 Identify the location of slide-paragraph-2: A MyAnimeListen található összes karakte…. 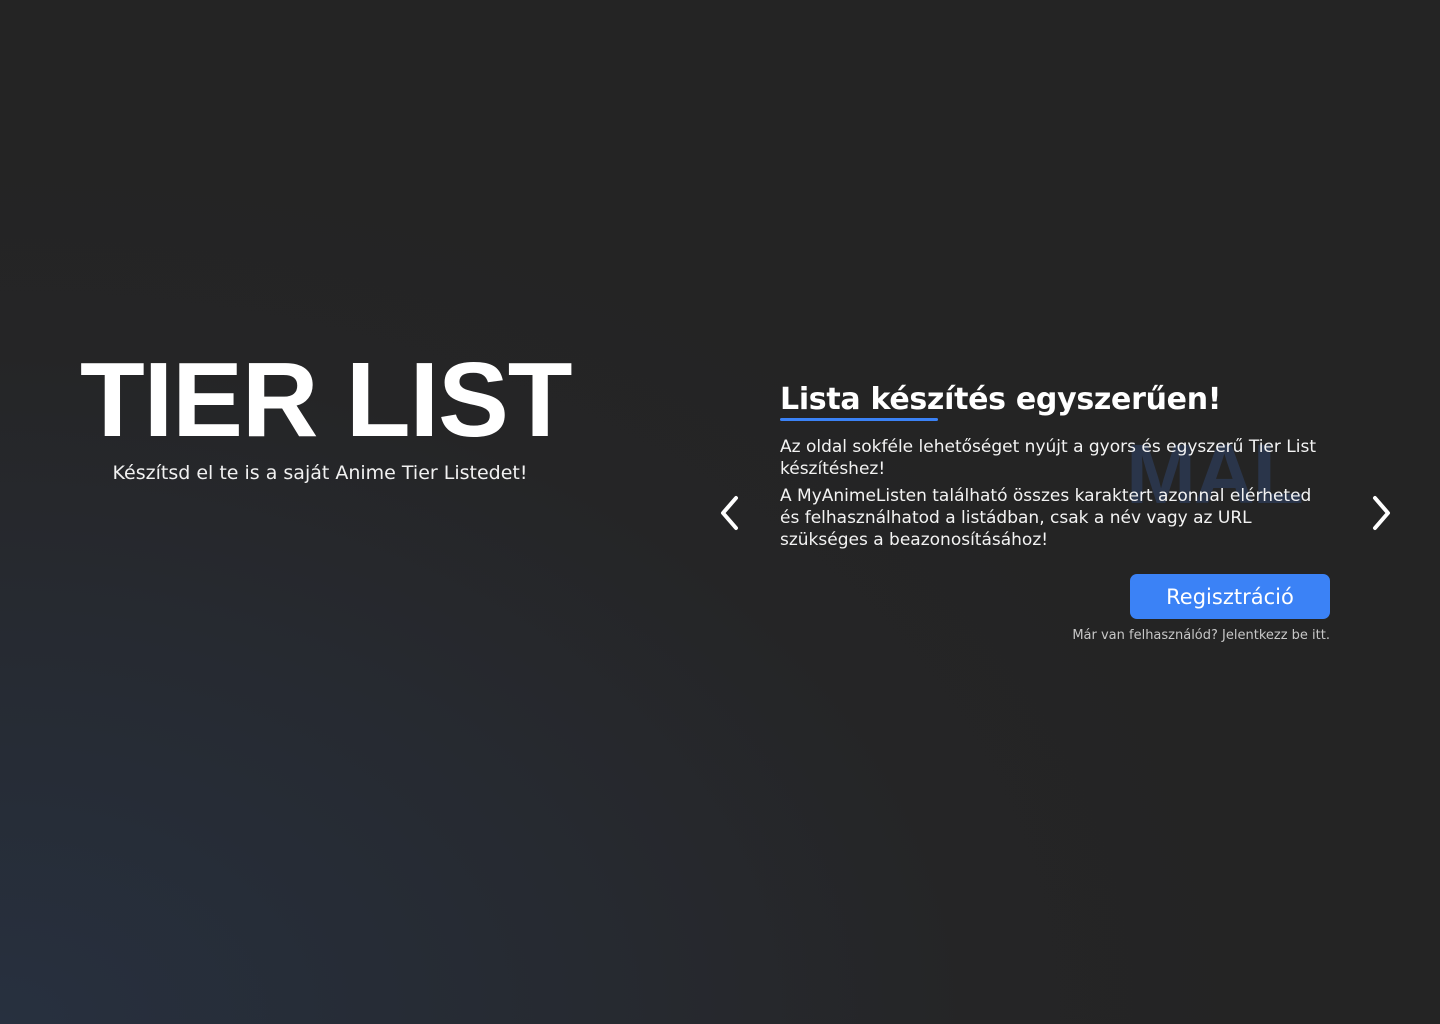
(1046, 518).